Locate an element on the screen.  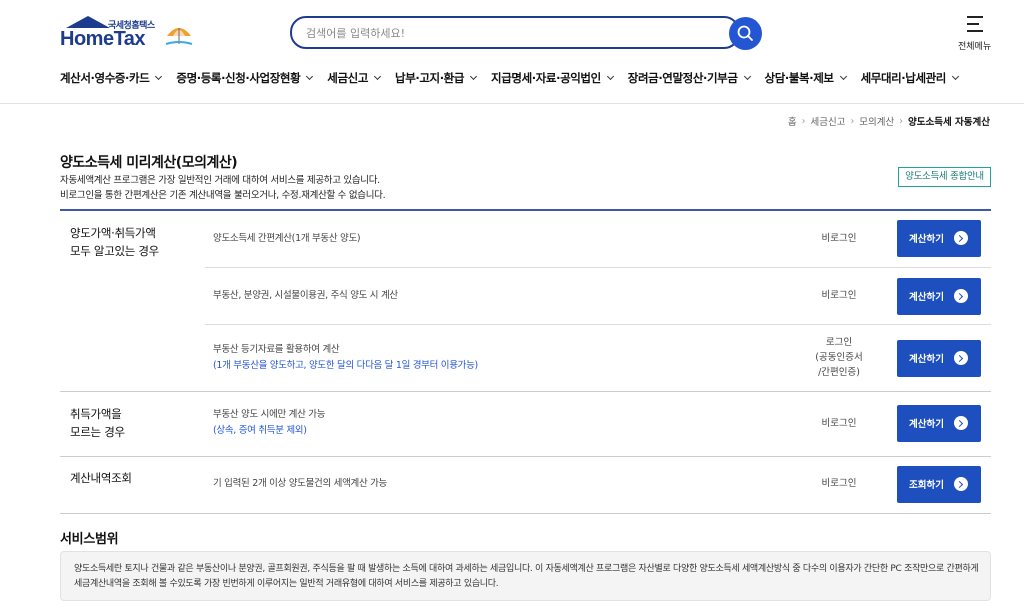
row-description: 부동산 양도 시에만 계산 가능 (상속, 증여 취득분 제외) is located at coordinates (269, 423).